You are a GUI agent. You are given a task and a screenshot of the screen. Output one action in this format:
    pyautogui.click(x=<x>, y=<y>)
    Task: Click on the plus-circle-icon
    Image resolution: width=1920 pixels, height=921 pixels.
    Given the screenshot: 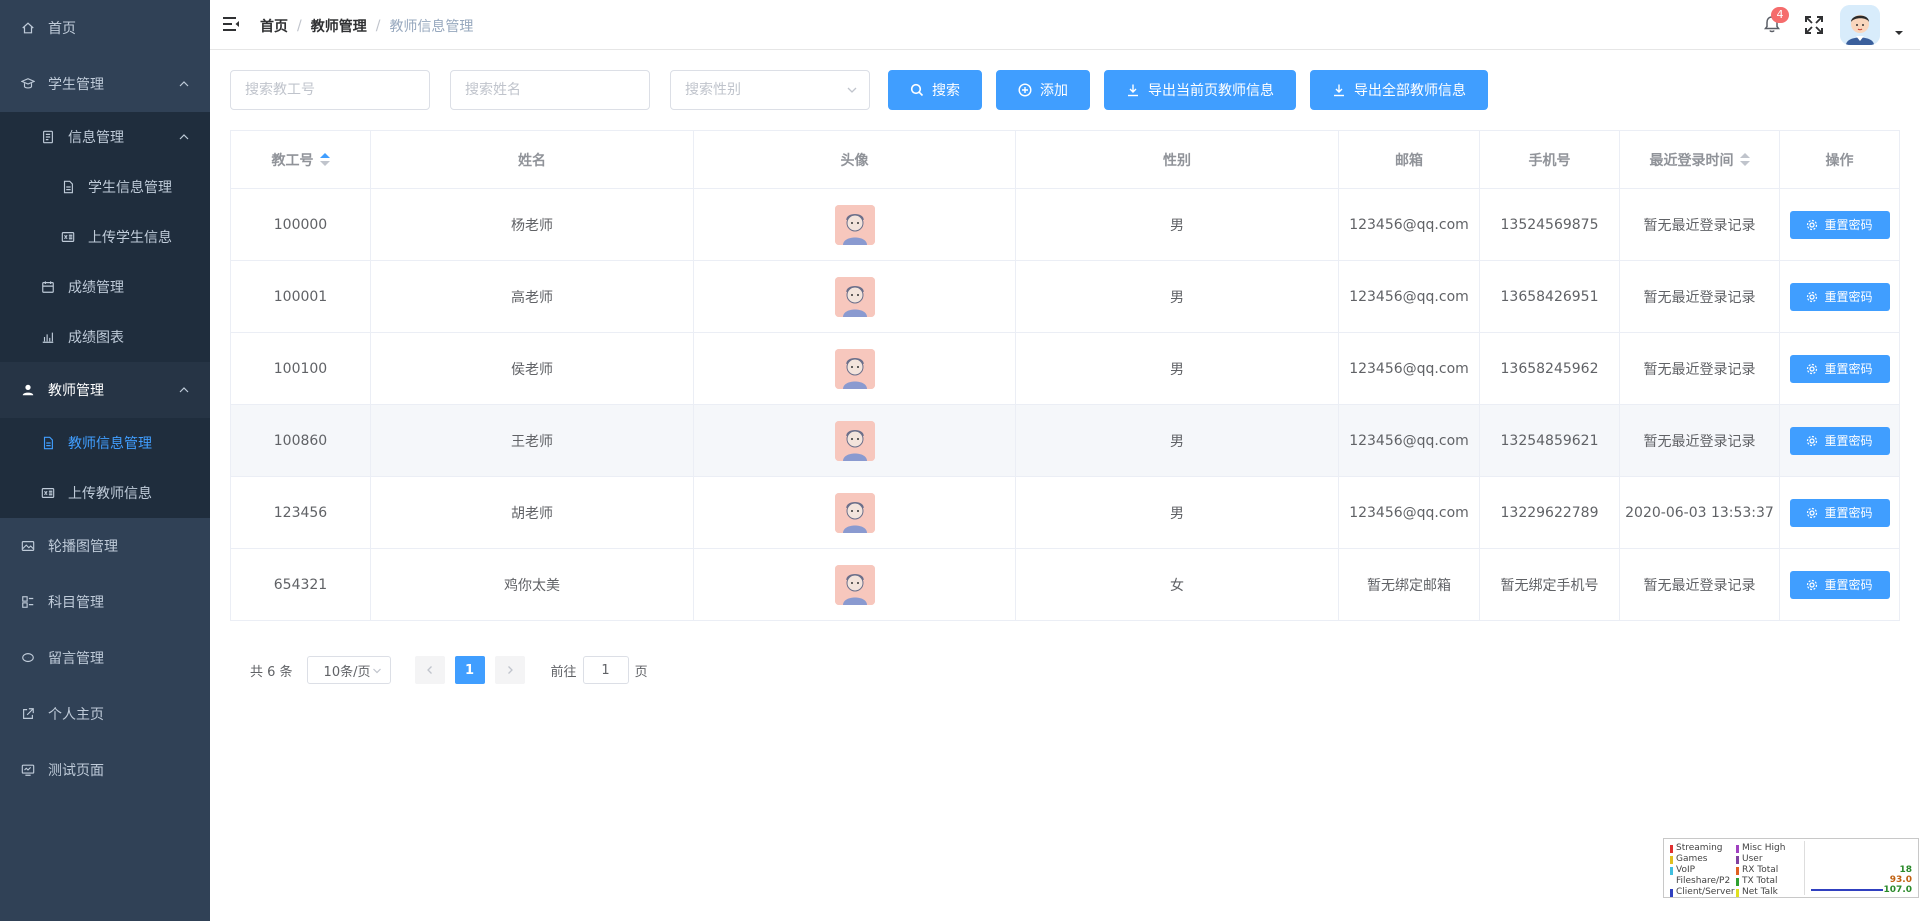 What is the action you would take?
    pyautogui.click(x=1025, y=90)
    